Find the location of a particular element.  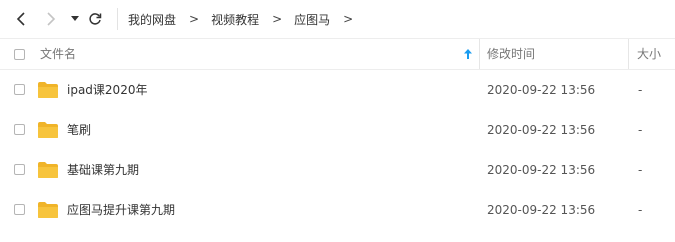

refresh-icon is located at coordinates (95, 19).